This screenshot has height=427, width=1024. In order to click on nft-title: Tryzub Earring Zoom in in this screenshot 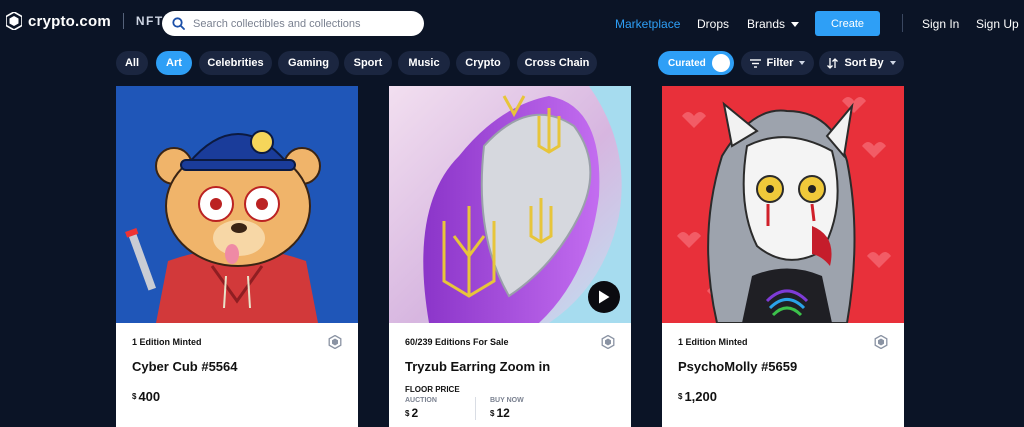, I will do `click(510, 366)`.